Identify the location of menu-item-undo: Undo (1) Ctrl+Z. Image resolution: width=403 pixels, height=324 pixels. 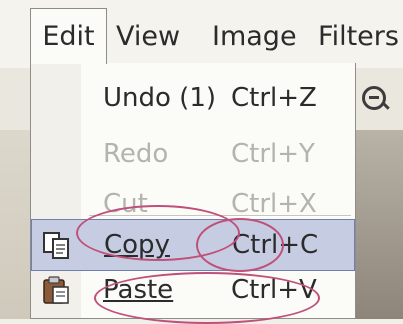
(193, 99).